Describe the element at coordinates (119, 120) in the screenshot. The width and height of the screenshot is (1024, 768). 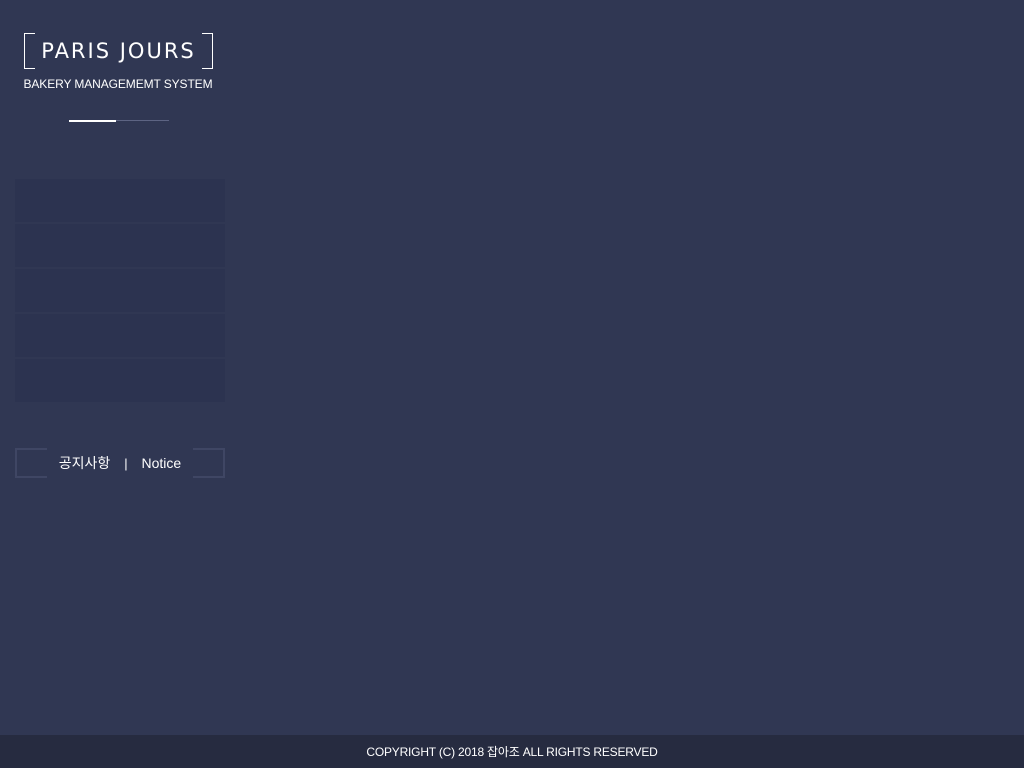
I see `brand-divider` at that location.